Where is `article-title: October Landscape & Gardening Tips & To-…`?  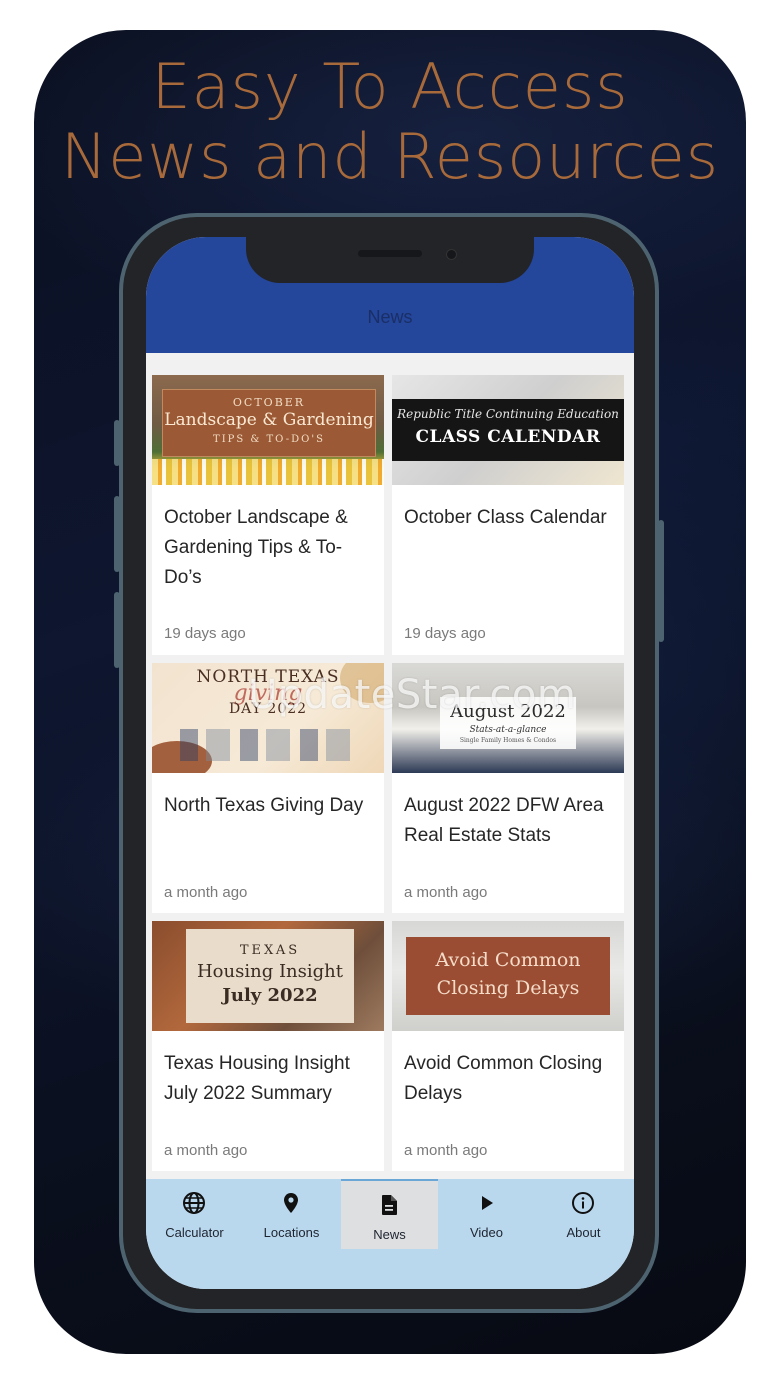
article-title: October Landscape & Gardening Tips & To-… is located at coordinates (256, 547).